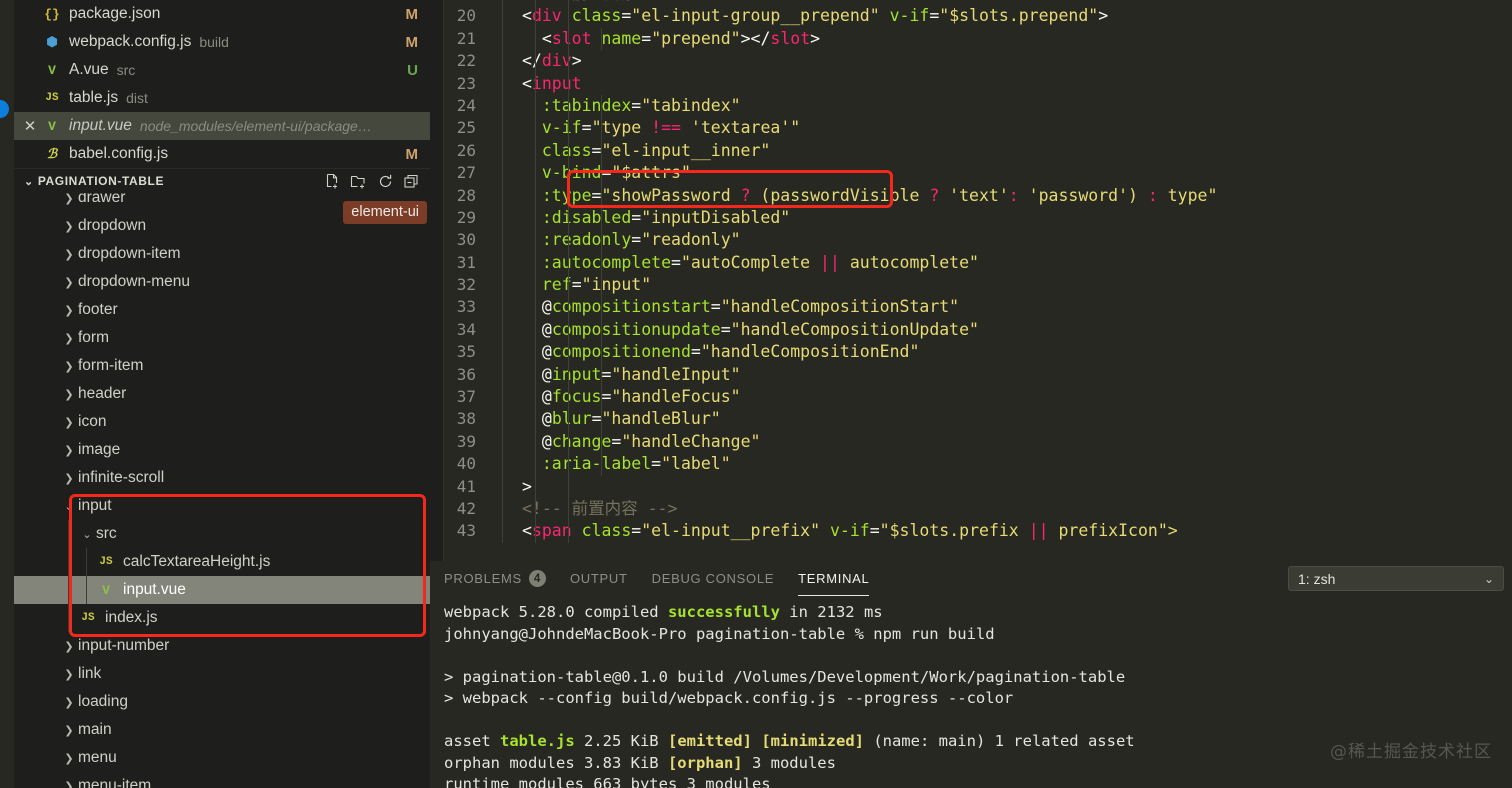  What do you see at coordinates (222, 338) in the screenshot?
I see `tree-folder-item: ❯ form` at bounding box center [222, 338].